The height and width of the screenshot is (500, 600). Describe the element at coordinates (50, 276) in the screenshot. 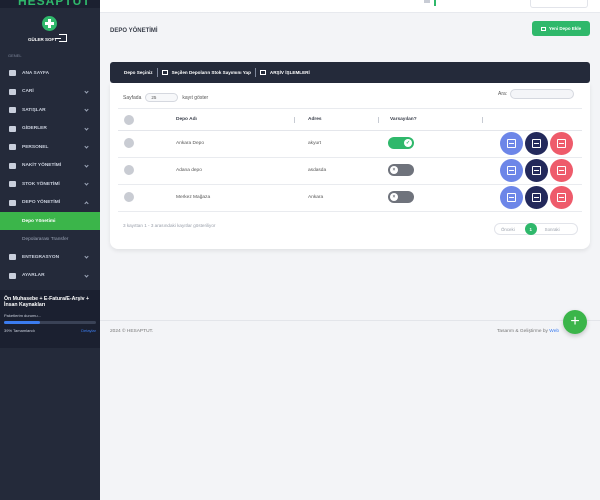

I see `sidebar-item-ayarlar: AYARLAR` at that location.